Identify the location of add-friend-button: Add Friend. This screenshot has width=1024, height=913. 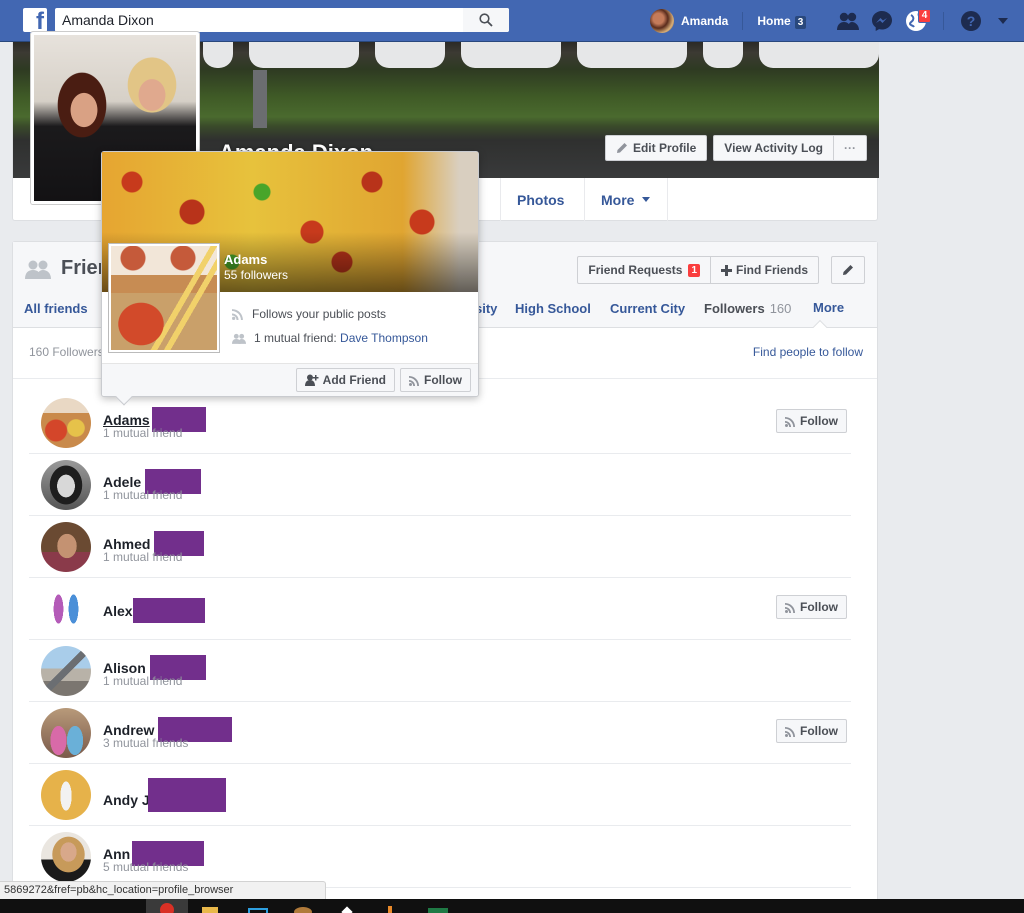
(345, 380).